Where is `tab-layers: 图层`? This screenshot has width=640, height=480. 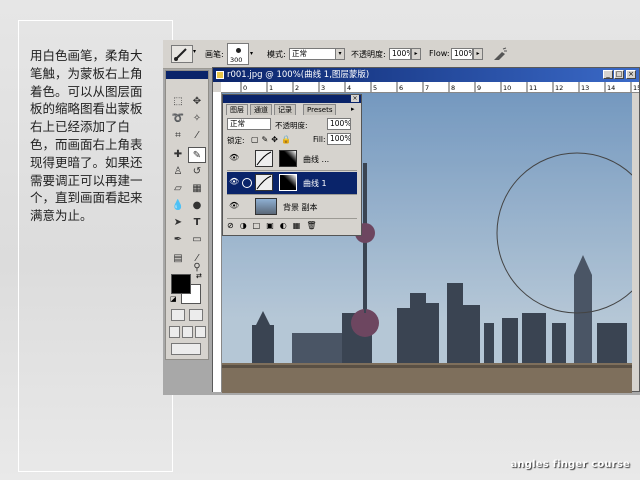 tab-layers: 图层 is located at coordinates (237, 109).